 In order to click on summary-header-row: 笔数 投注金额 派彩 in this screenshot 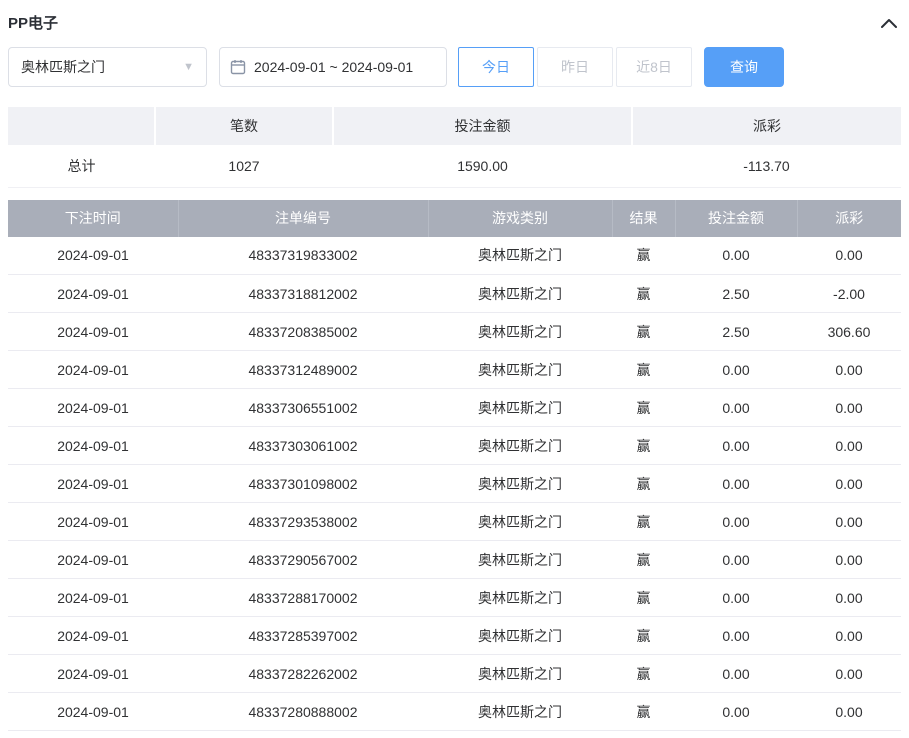, I will do `click(454, 126)`.